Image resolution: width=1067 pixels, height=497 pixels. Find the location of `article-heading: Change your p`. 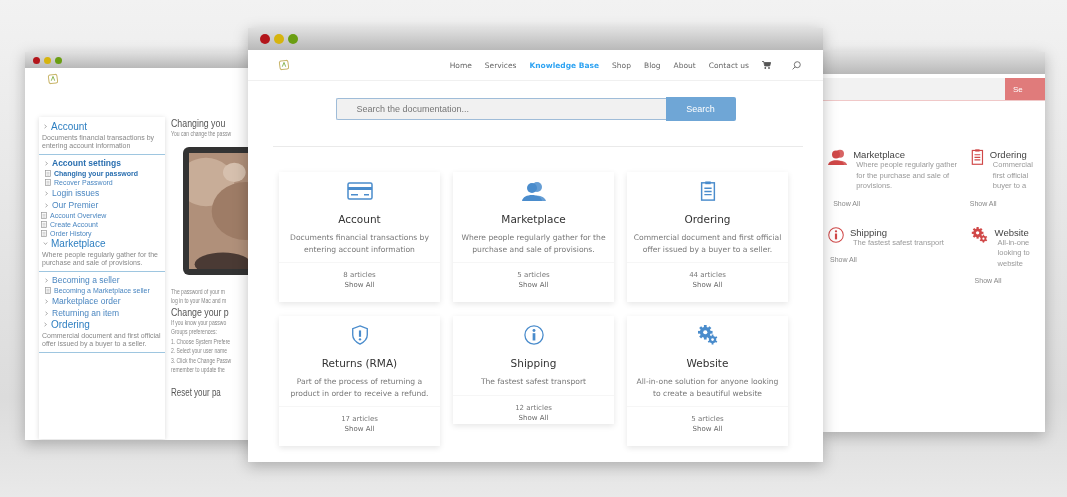

article-heading: Change your p is located at coordinates (200, 311).